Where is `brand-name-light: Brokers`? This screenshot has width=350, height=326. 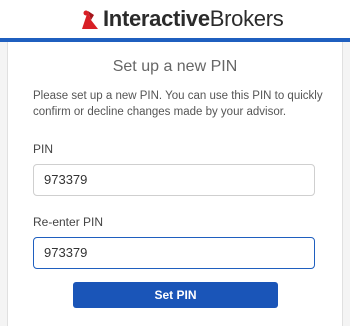 brand-name-light: Brokers is located at coordinates (246, 18).